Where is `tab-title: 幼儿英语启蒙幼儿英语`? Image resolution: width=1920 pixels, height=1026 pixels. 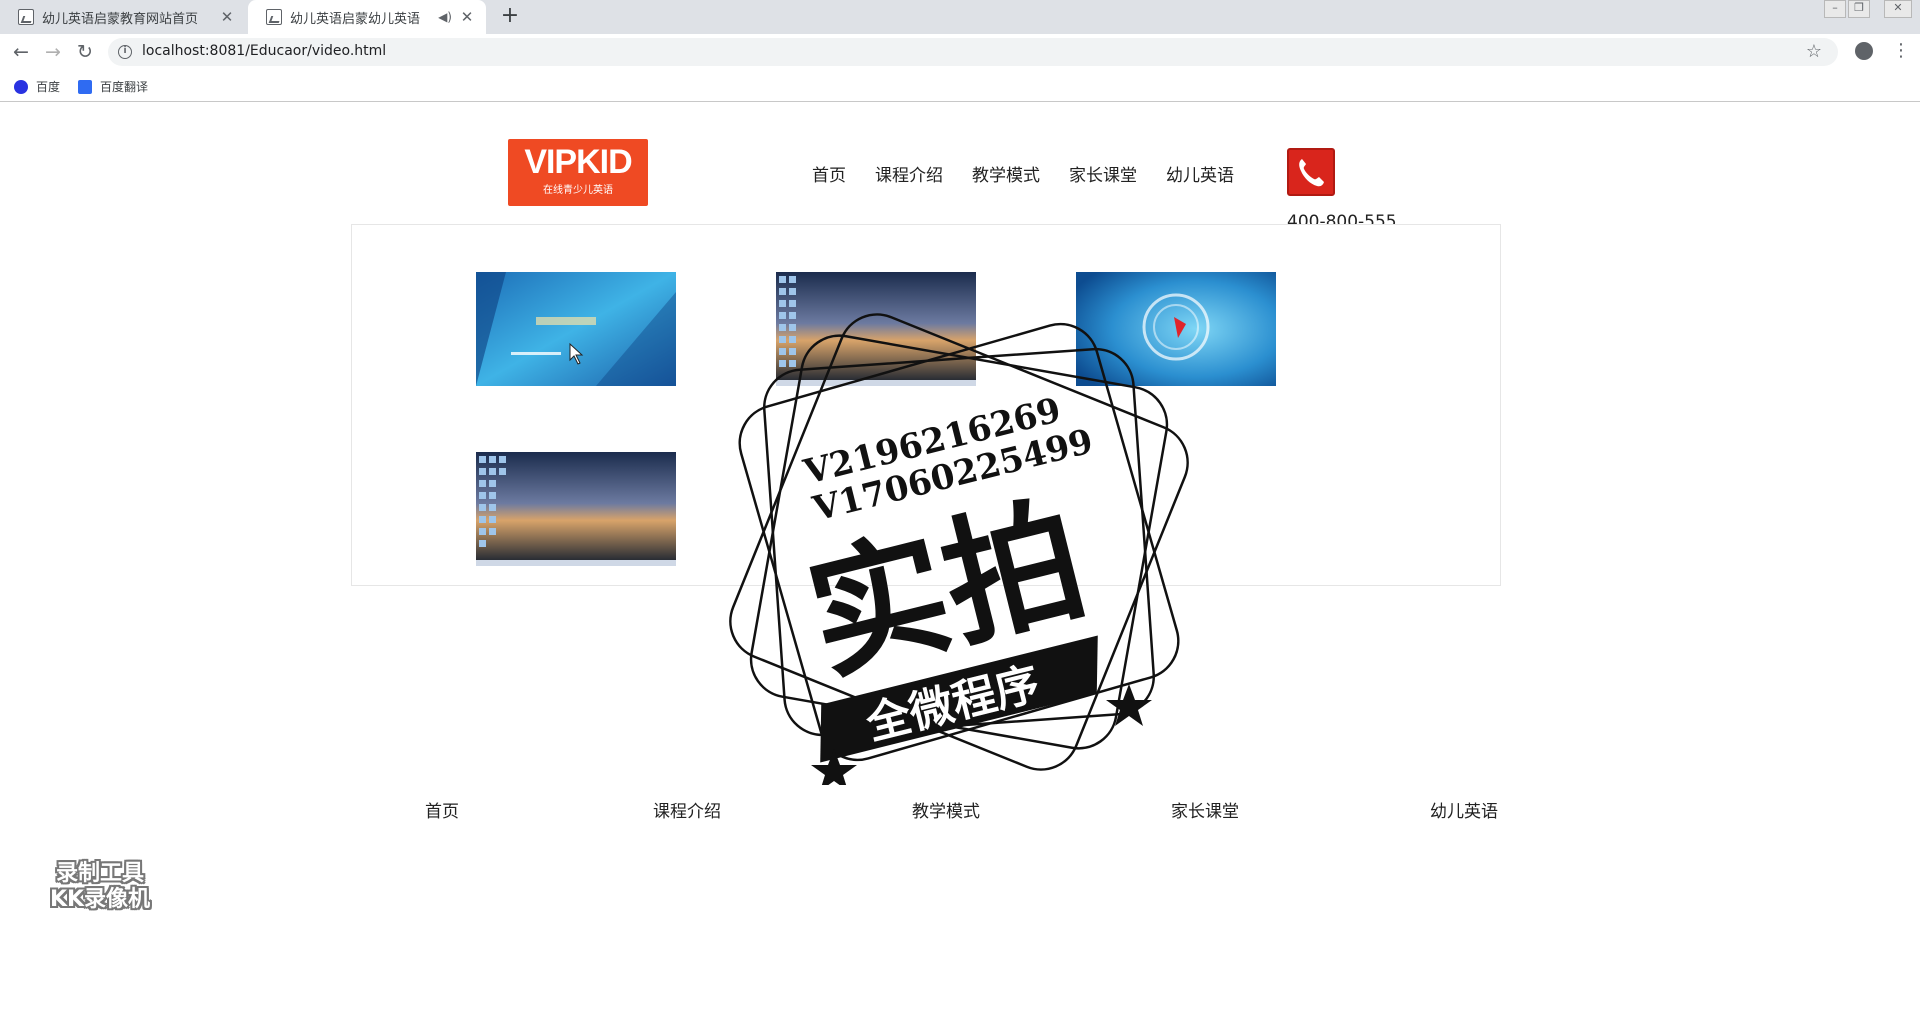 tab-title: 幼儿英语启蒙幼儿英语 is located at coordinates (355, 19).